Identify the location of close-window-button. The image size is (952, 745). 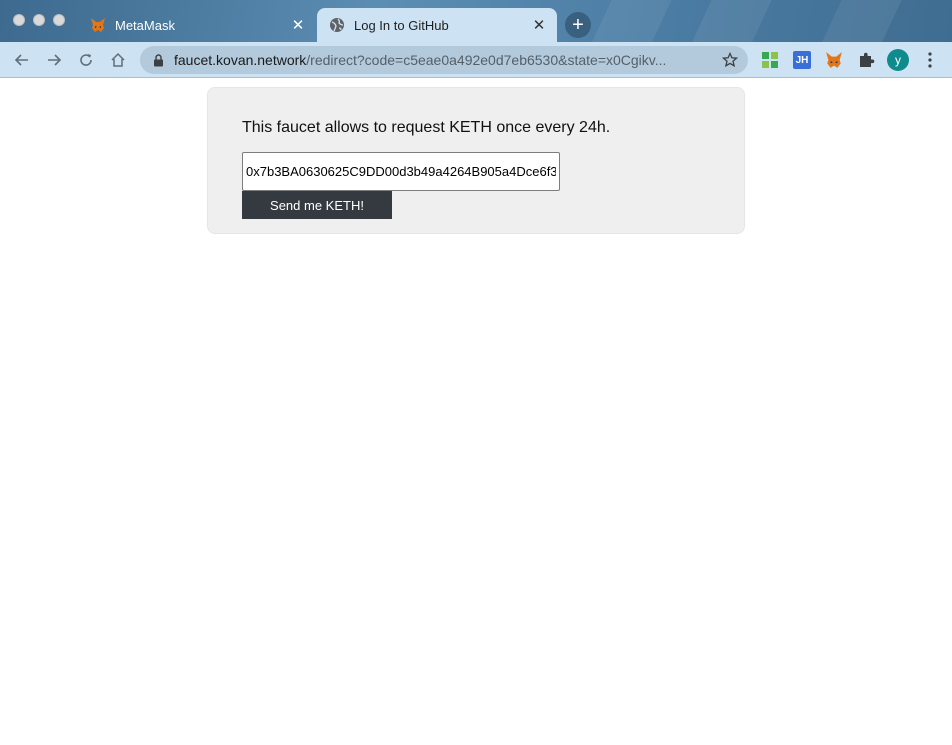
(19, 20).